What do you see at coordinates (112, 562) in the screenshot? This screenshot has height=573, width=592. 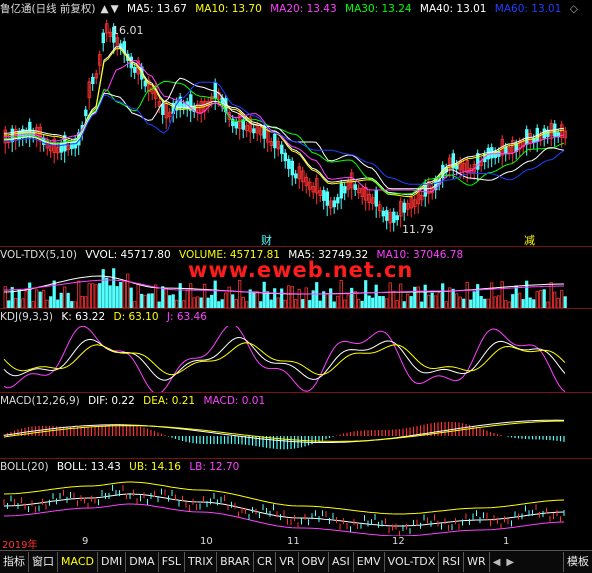 I see `tab-dmi: DMI` at bounding box center [112, 562].